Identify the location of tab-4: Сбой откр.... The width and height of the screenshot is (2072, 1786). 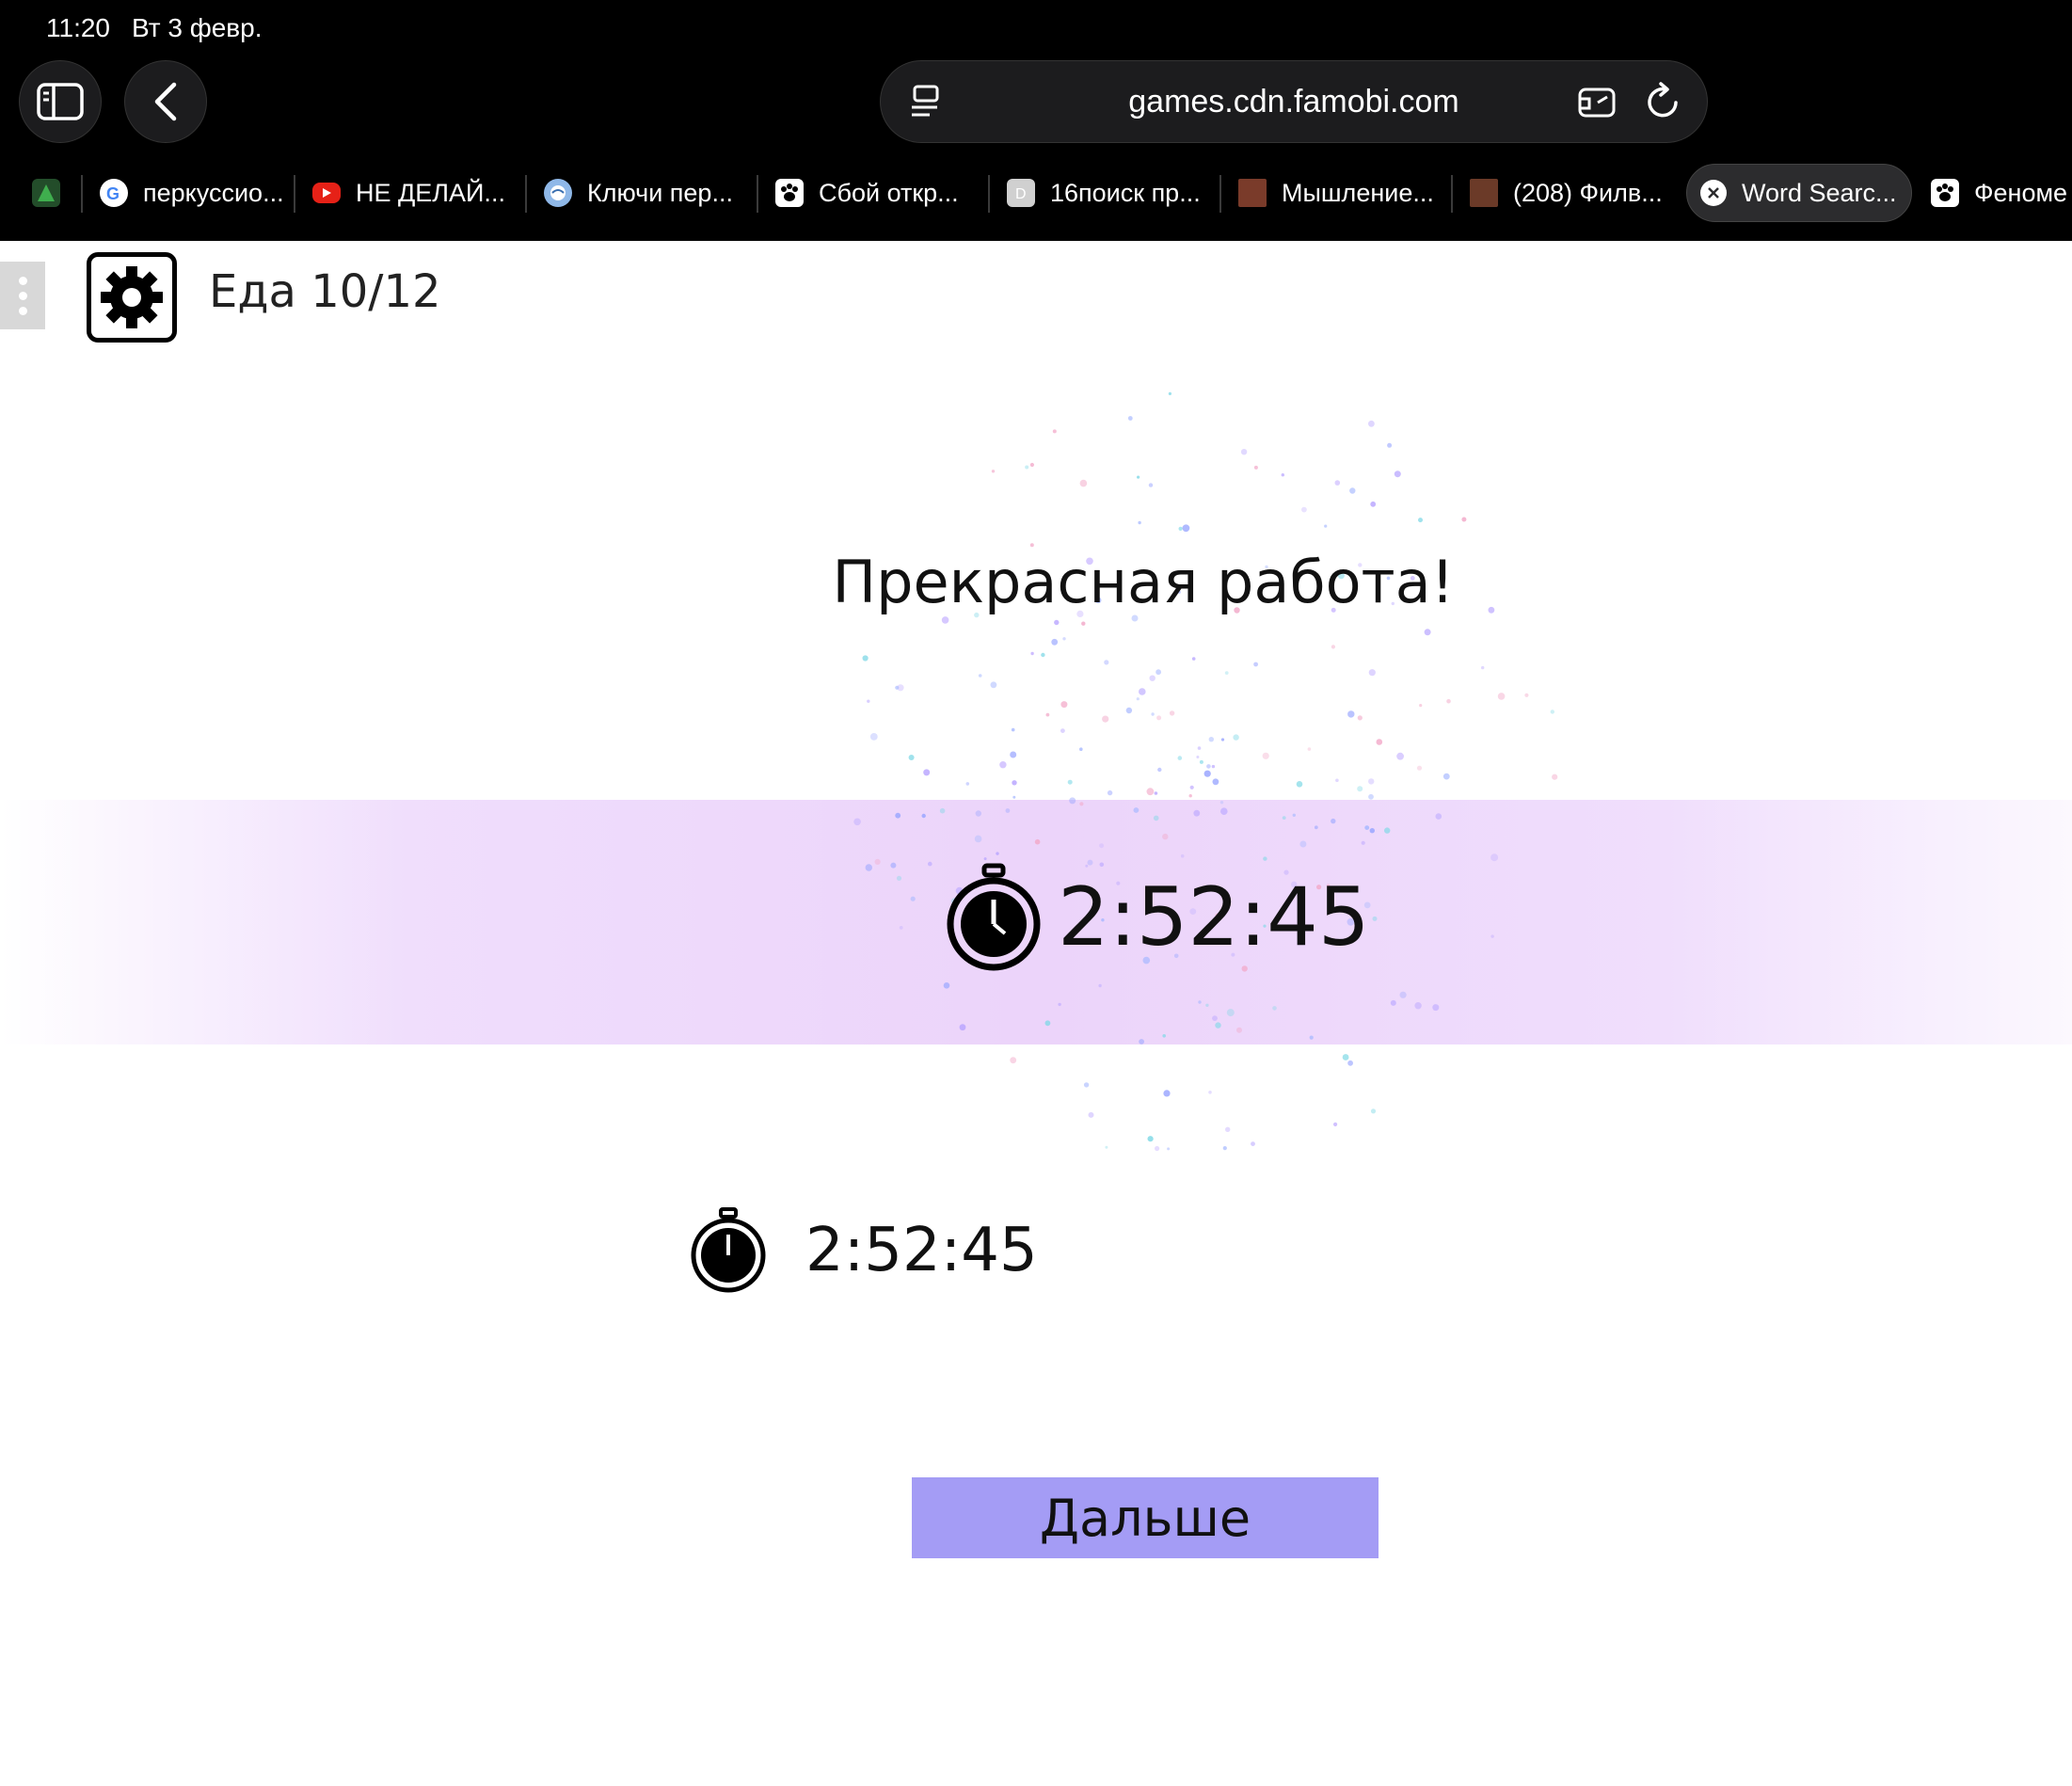
(867, 193).